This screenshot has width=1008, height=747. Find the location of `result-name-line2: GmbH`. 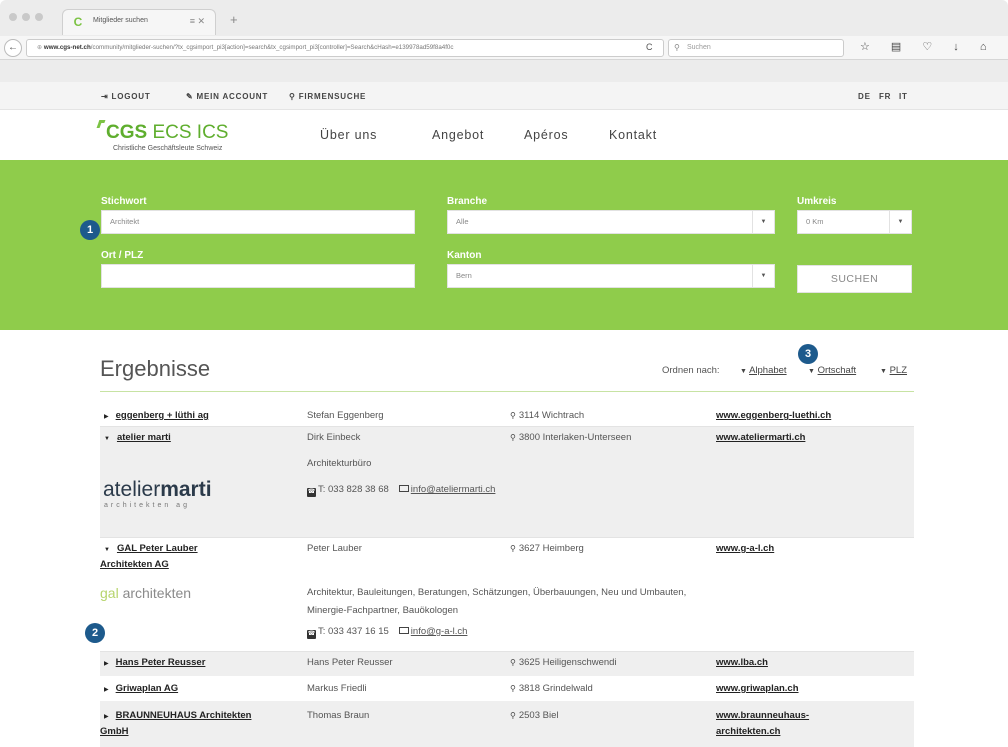

result-name-line2: GmbH is located at coordinates (114, 731).